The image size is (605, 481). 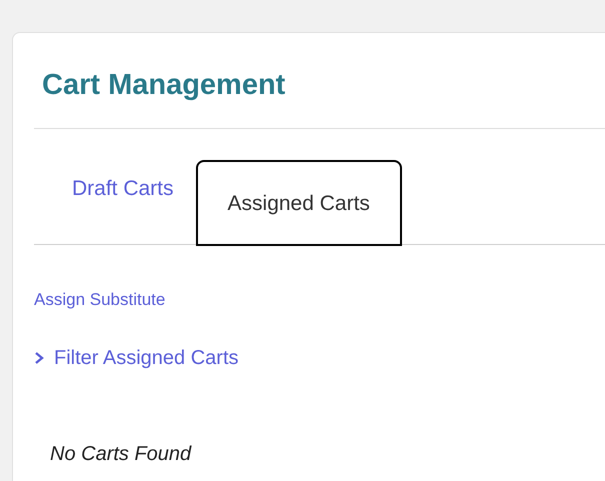 What do you see at coordinates (163, 85) in the screenshot?
I see `page-title: Cart Management` at bounding box center [163, 85].